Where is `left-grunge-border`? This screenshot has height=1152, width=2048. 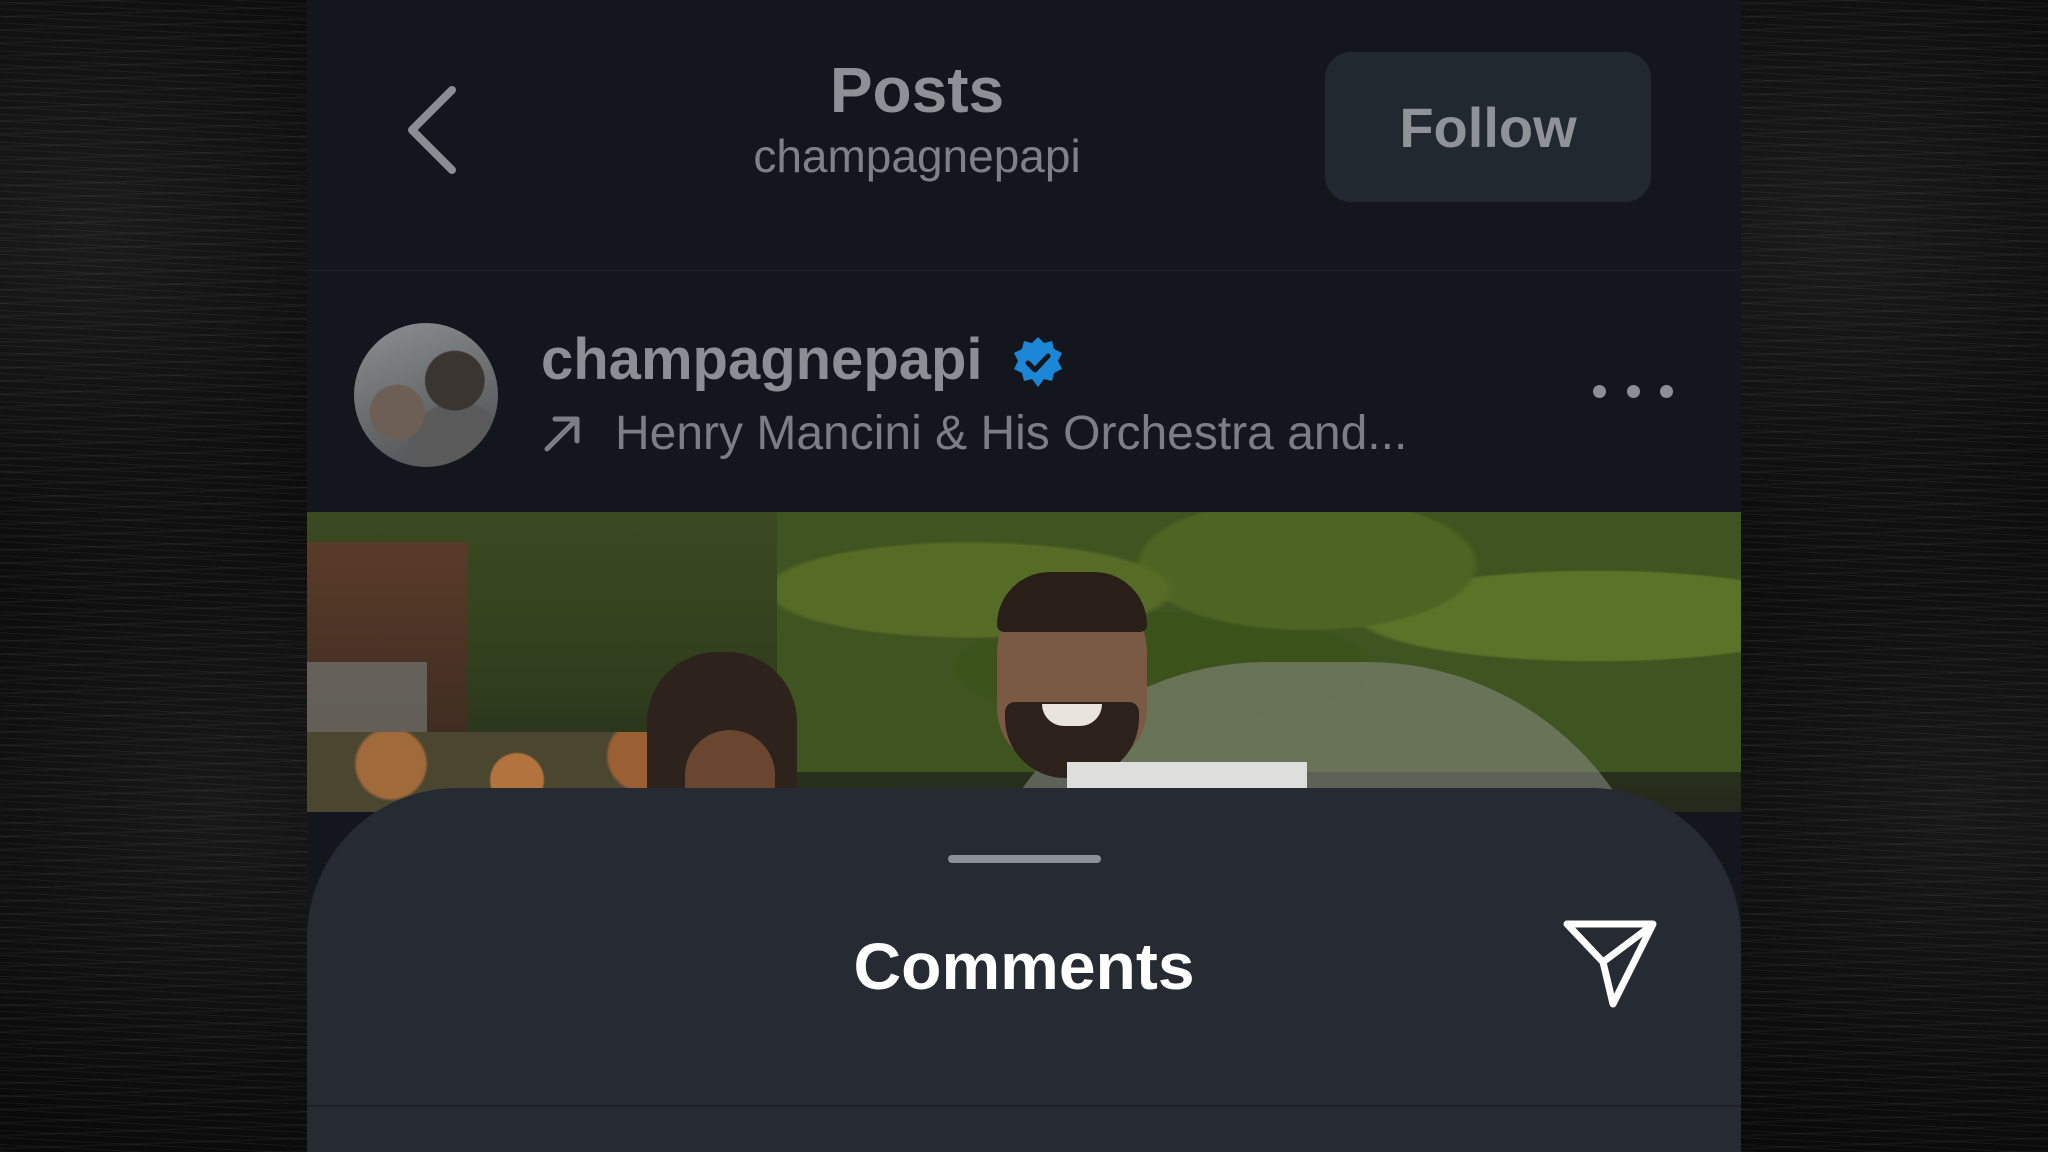 left-grunge-border is located at coordinates (153, 576).